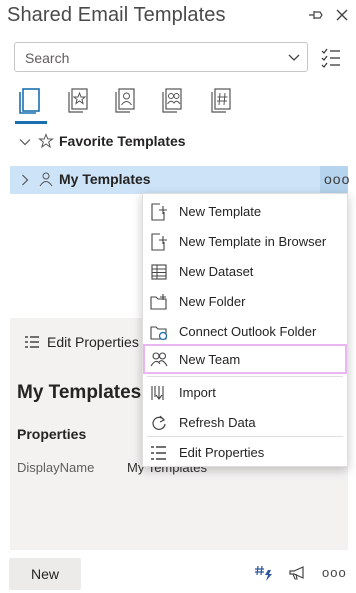  Describe the element at coordinates (93, 342) in the screenshot. I see `edit-properties-button: Edit Properties` at that location.